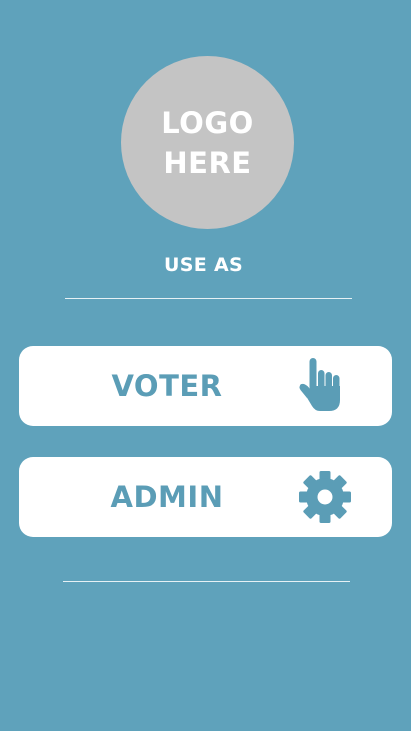 Image resolution: width=411 pixels, height=731 pixels. Describe the element at coordinates (167, 497) in the screenshot. I see `admin-button-label: ADMIN` at that location.